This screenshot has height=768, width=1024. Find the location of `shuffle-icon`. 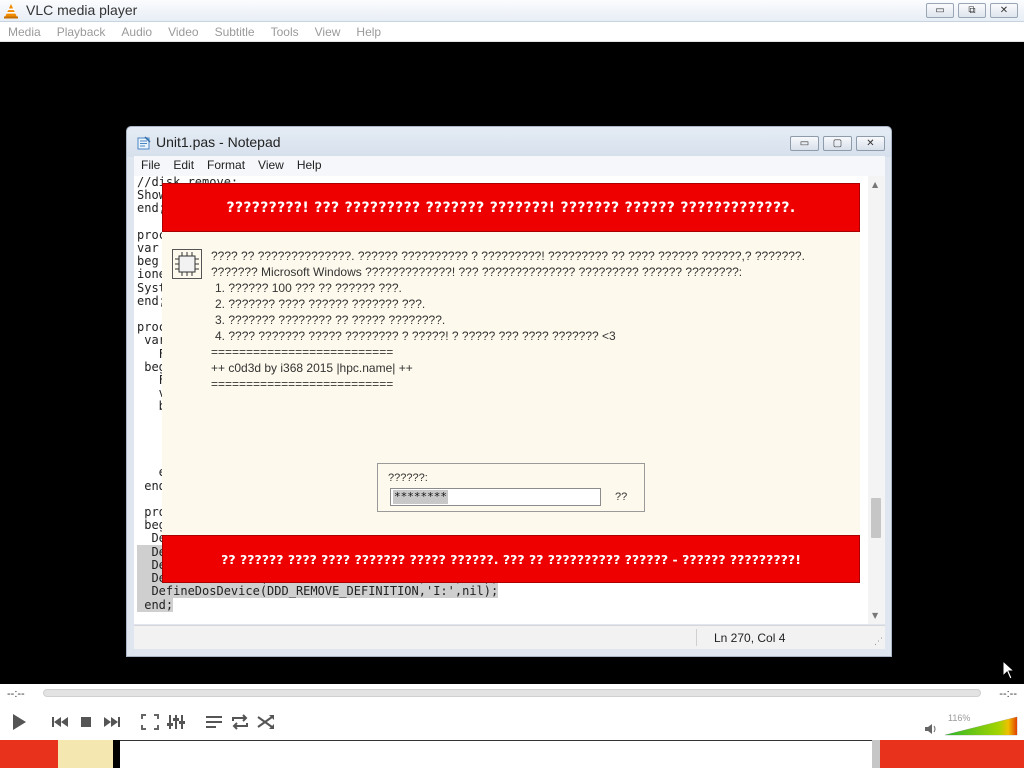

shuffle-icon is located at coordinates (265, 722).